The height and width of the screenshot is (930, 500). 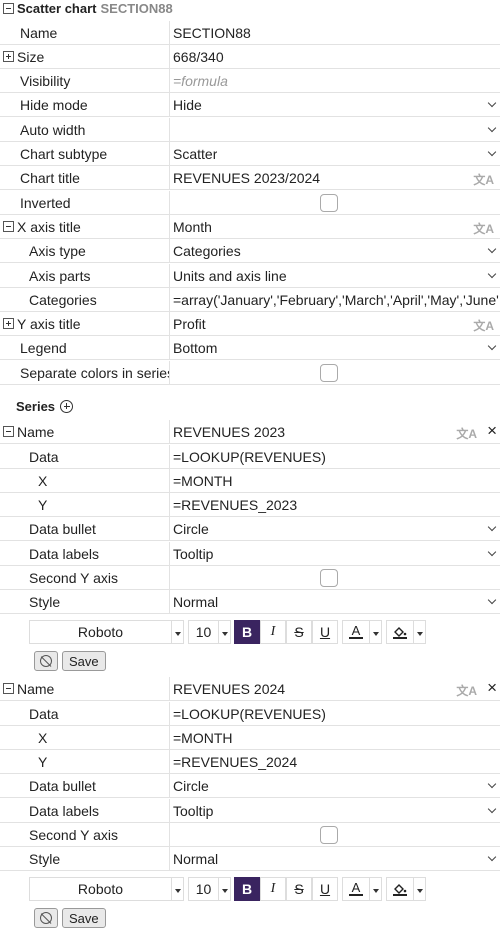 I want to click on series-name-input: REVENUES 2024 文A ×, so click(x=334, y=688).